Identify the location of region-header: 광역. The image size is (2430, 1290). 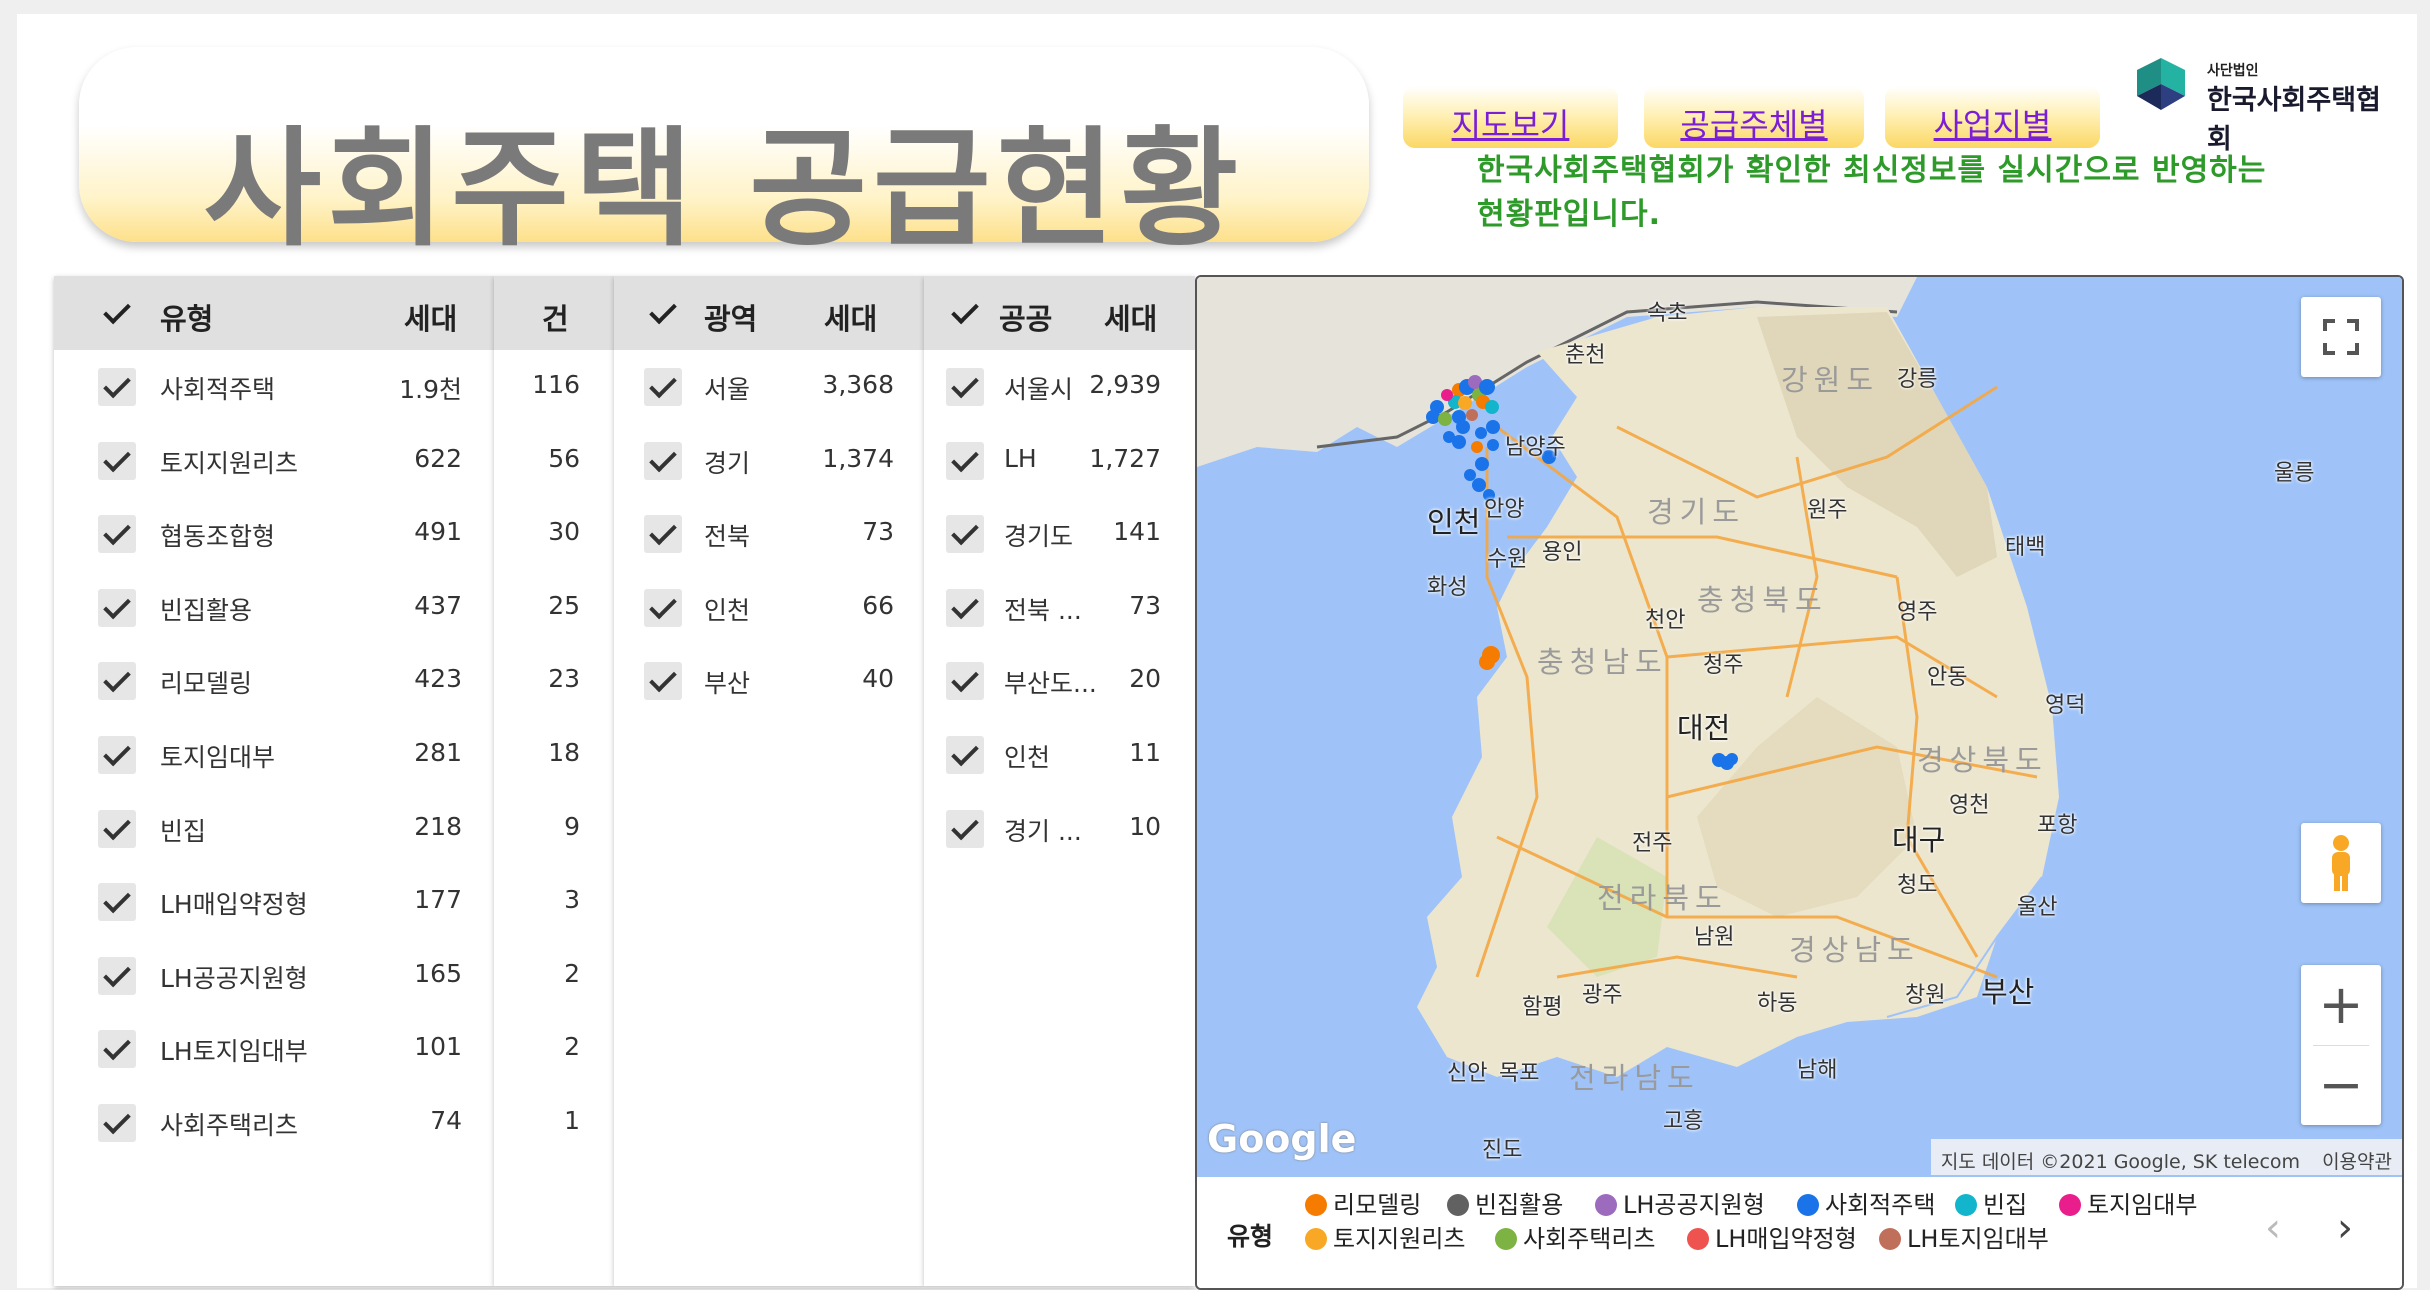
(730, 317).